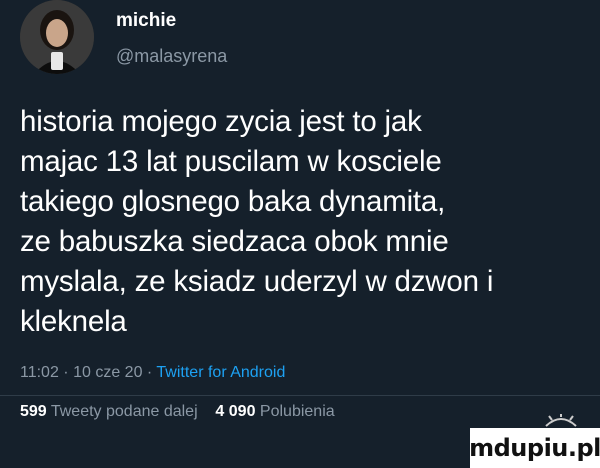 This screenshot has height=468, width=600. Describe the element at coordinates (221, 121) in the screenshot. I see `tweet-text-line: historia mojego zycia jest to jak` at that location.